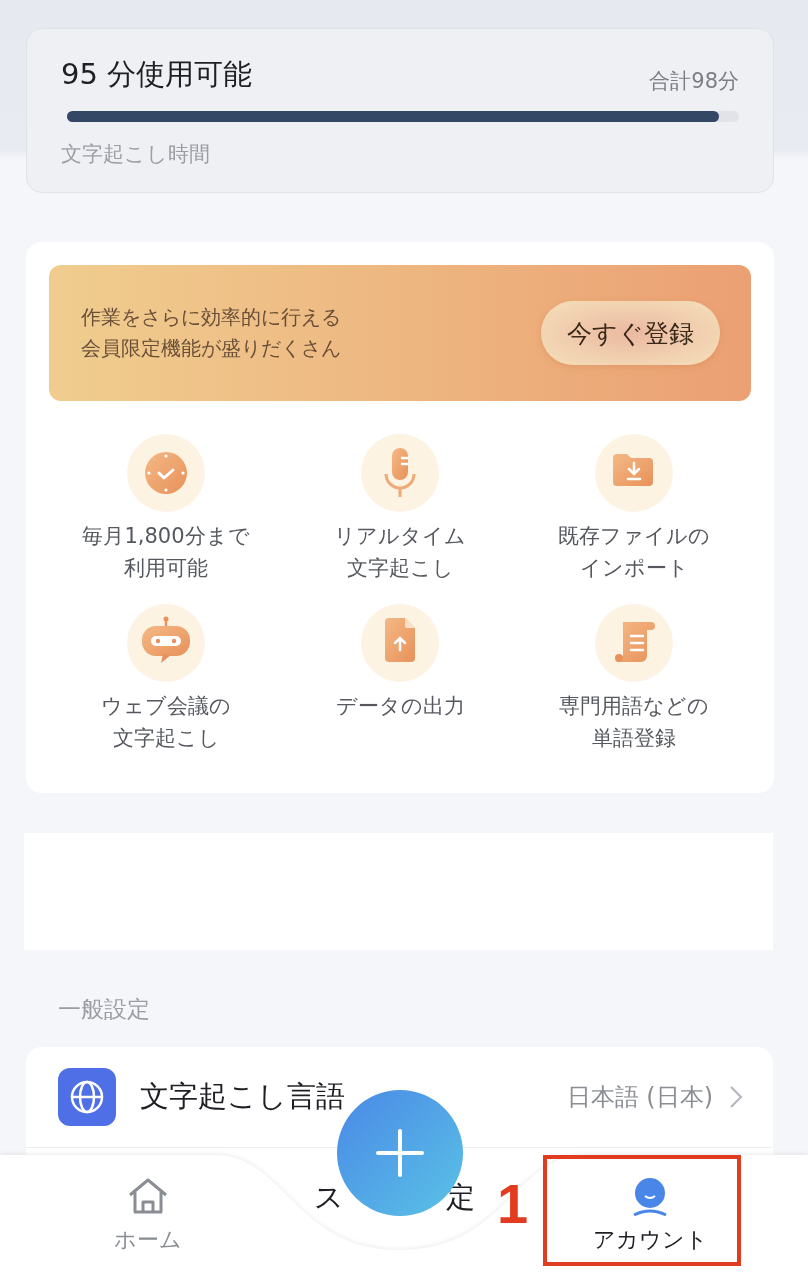 The image size is (808, 1276). I want to click on feature-label: インポート, so click(634, 568).